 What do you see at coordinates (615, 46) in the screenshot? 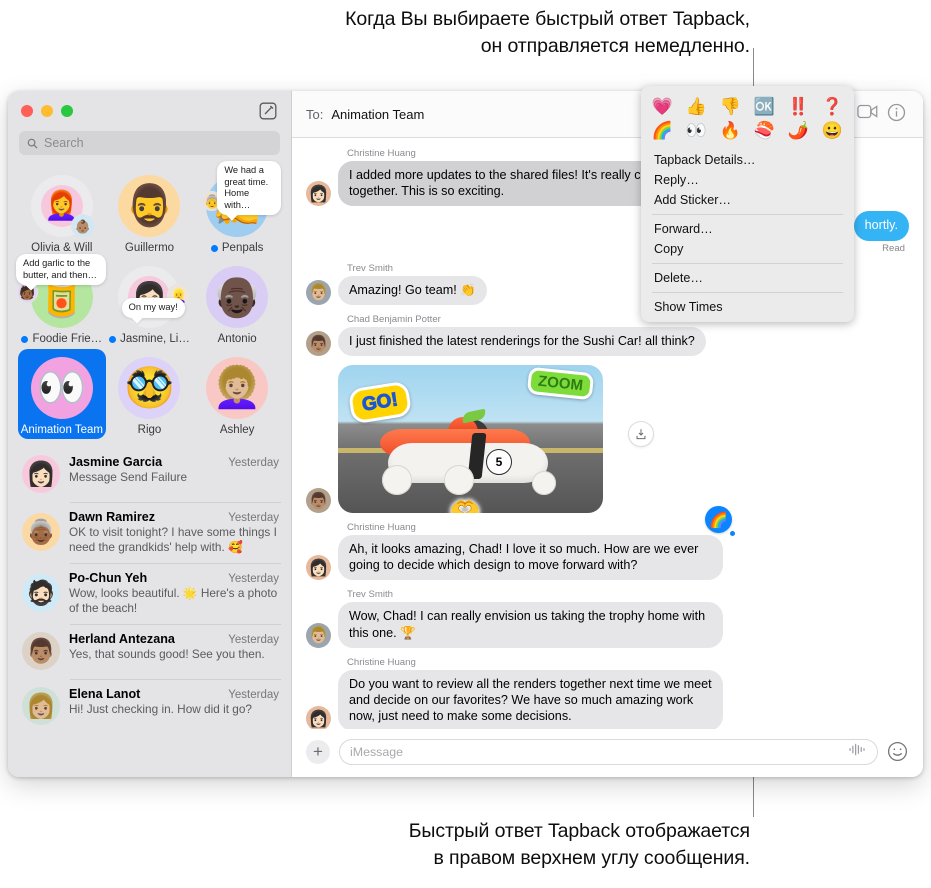
I see `annotation-top-line2: он отправляется немедленно.` at bounding box center [615, 46].